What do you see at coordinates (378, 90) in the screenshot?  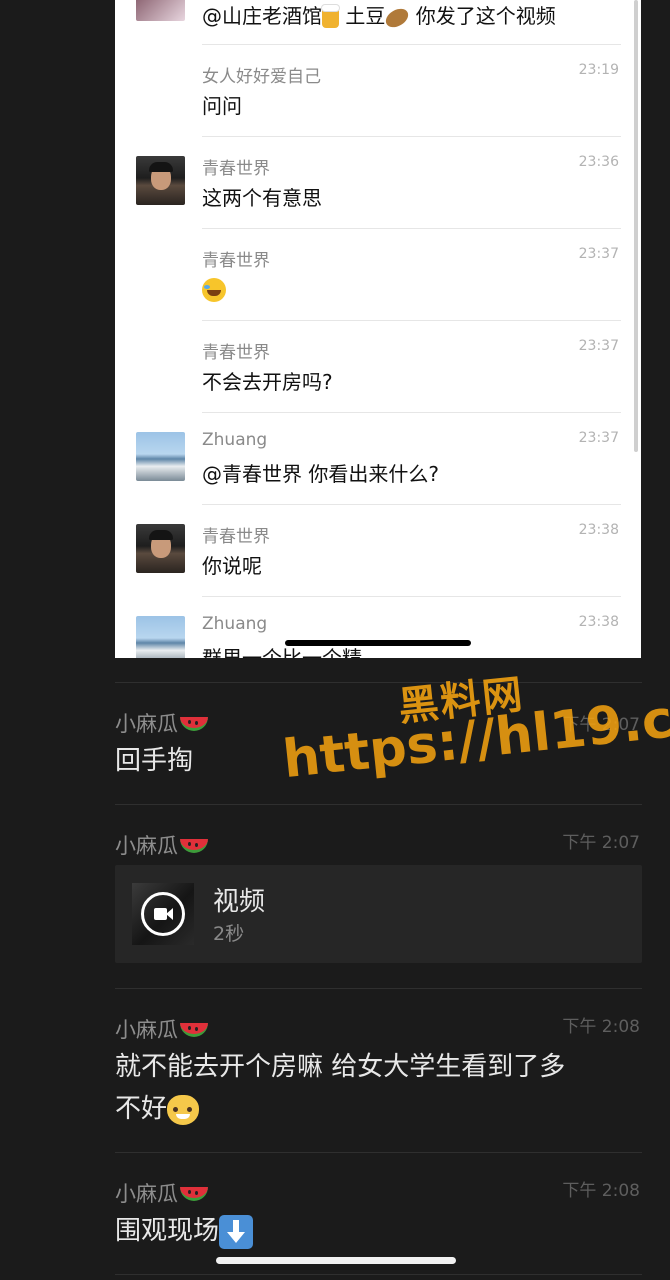 I see `message-row: 女人好好爱自己 23:19 问问` at bounding box center [378, 90].